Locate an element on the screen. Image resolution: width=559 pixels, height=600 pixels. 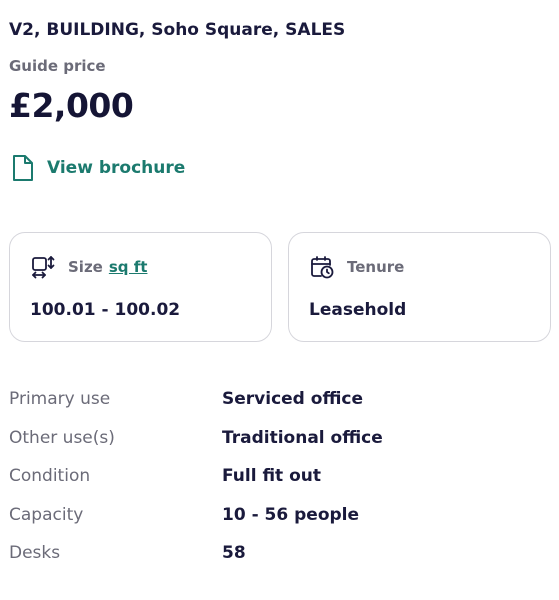
detail-row-capacity: Capacity 10 - 56 people is located at coordinates (279, 515).